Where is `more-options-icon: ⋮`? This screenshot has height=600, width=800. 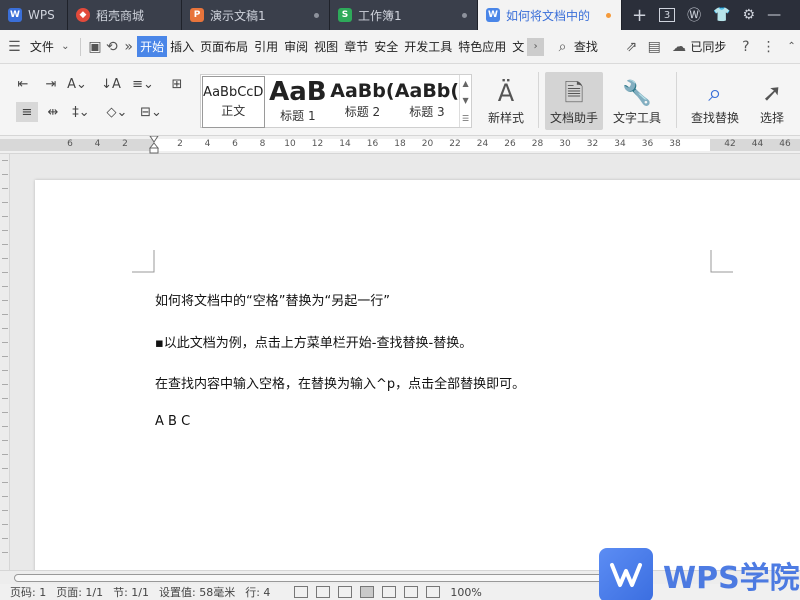
more-options-icon: ⋮ is located at coordinates (768, 47).